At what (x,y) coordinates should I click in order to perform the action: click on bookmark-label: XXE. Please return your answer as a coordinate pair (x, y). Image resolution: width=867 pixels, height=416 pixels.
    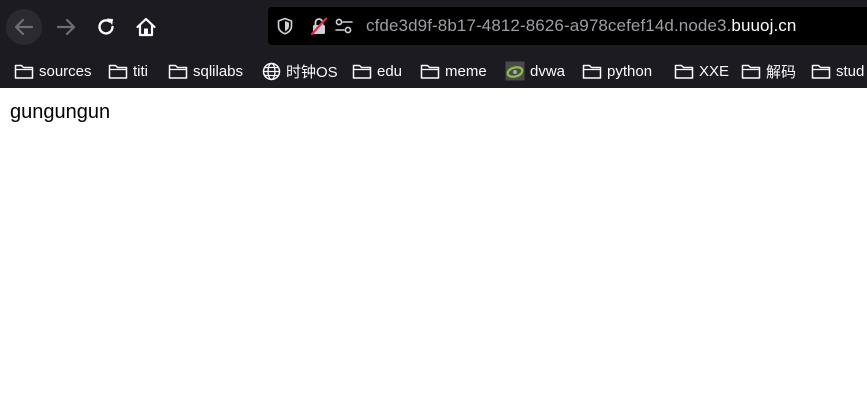
    Looking at the image, I should click on (714, 71).